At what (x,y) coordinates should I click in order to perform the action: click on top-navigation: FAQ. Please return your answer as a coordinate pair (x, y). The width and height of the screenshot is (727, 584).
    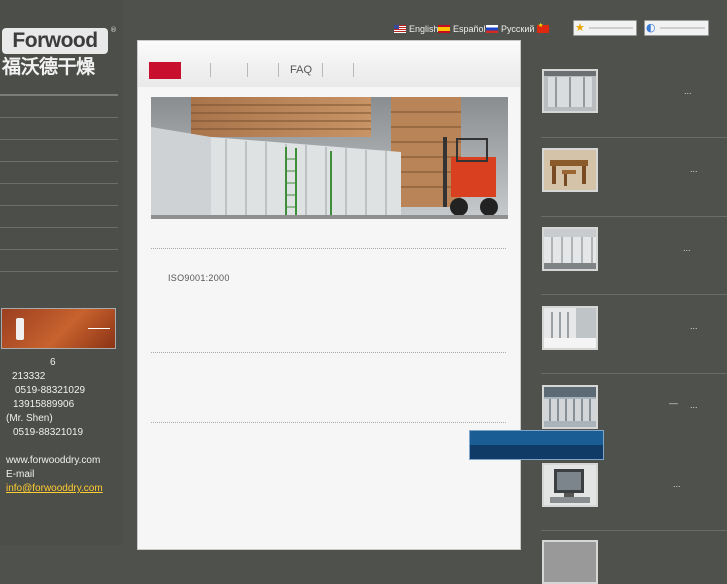
    Looking at the image, I should click on (329, 64).